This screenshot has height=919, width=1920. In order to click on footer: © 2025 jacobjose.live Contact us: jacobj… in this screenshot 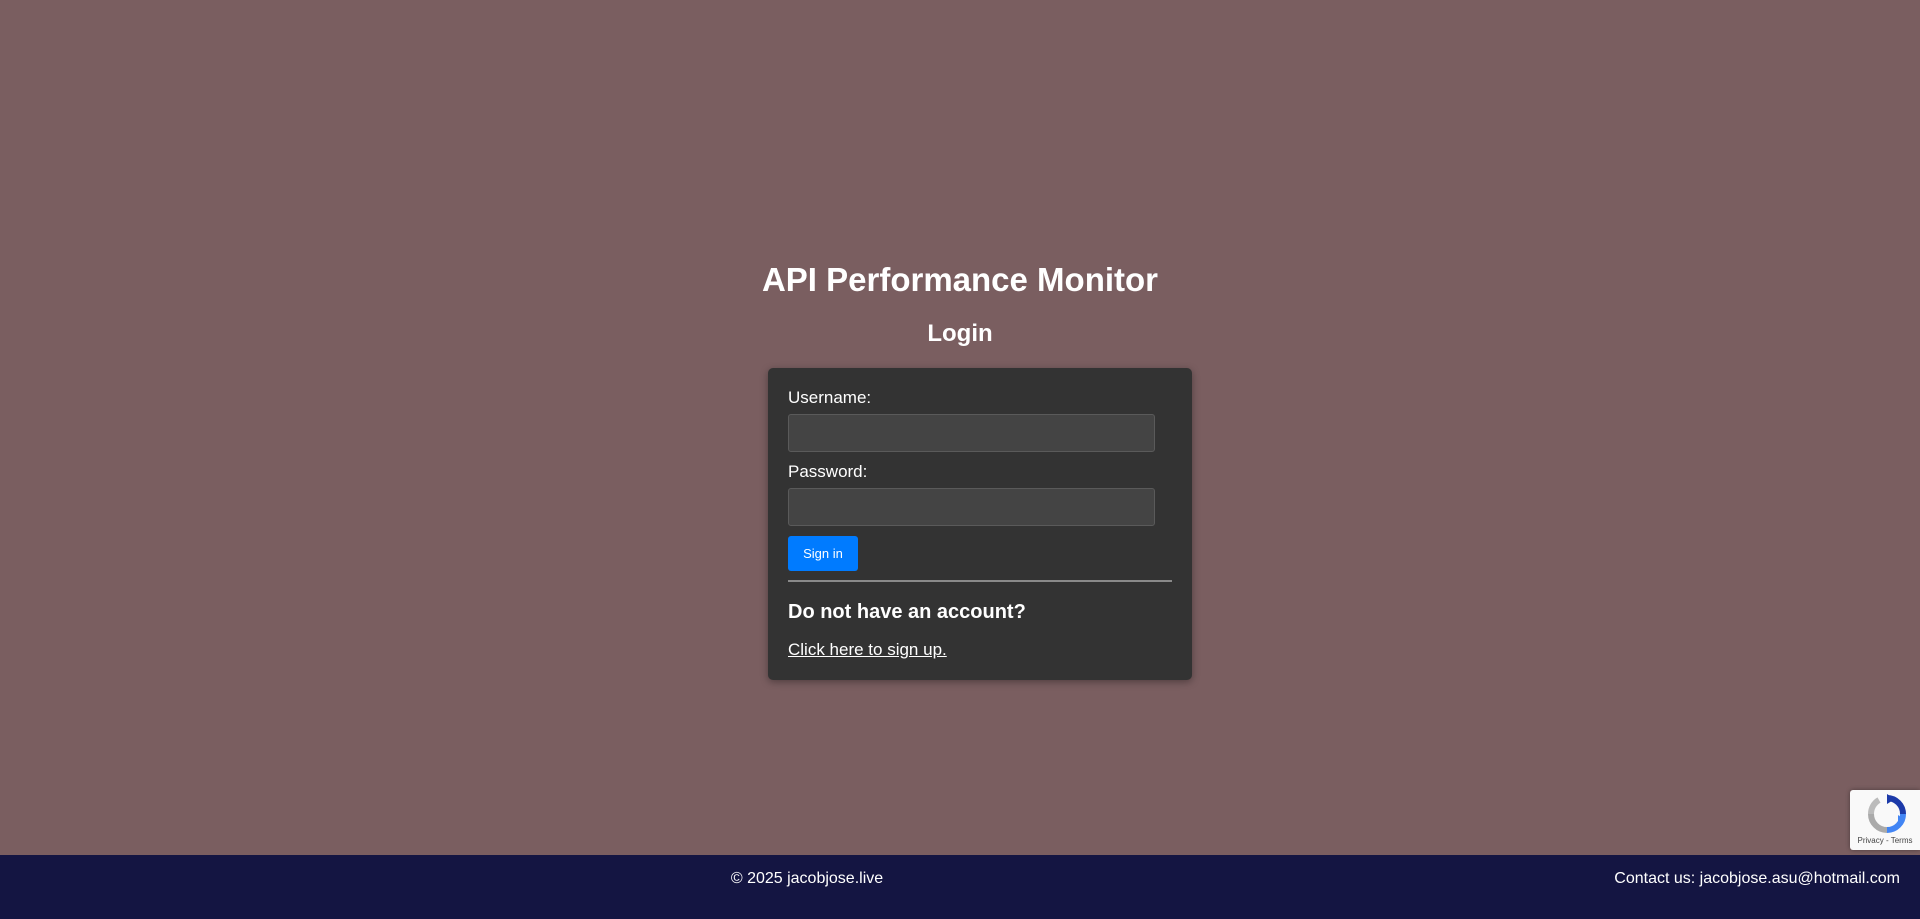, I will do `click(960, 887)`.